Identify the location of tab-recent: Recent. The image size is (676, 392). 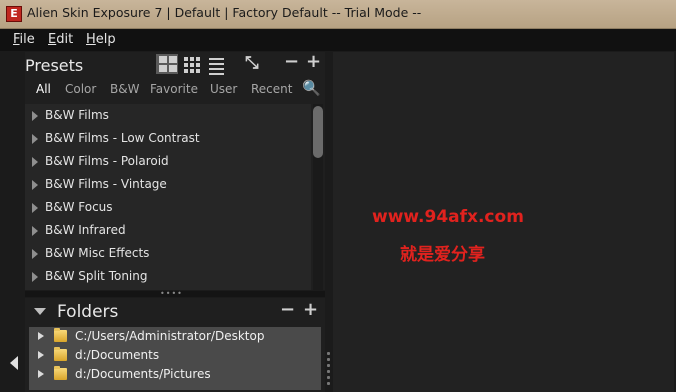
(271, 89).